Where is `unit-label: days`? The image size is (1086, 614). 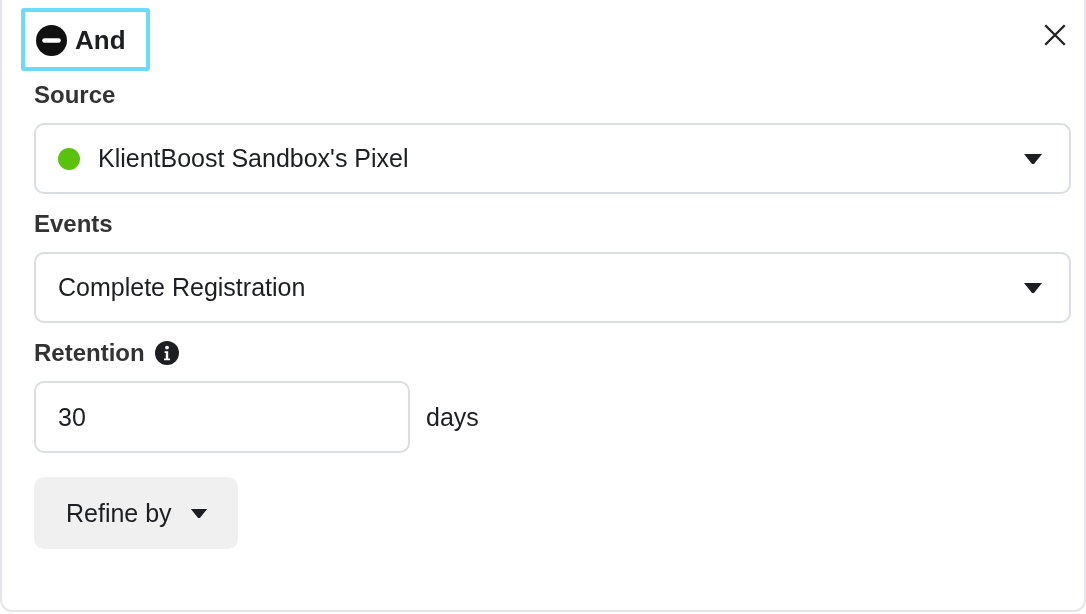
unit-label: days is located at coordinates (452, 417).